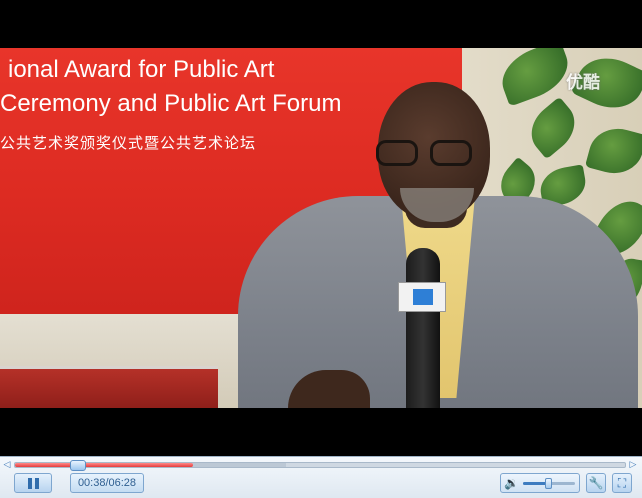 This screenshot has width=642, height=498. I want to click on fullscreen-button: ⛶, so click(622, 483).